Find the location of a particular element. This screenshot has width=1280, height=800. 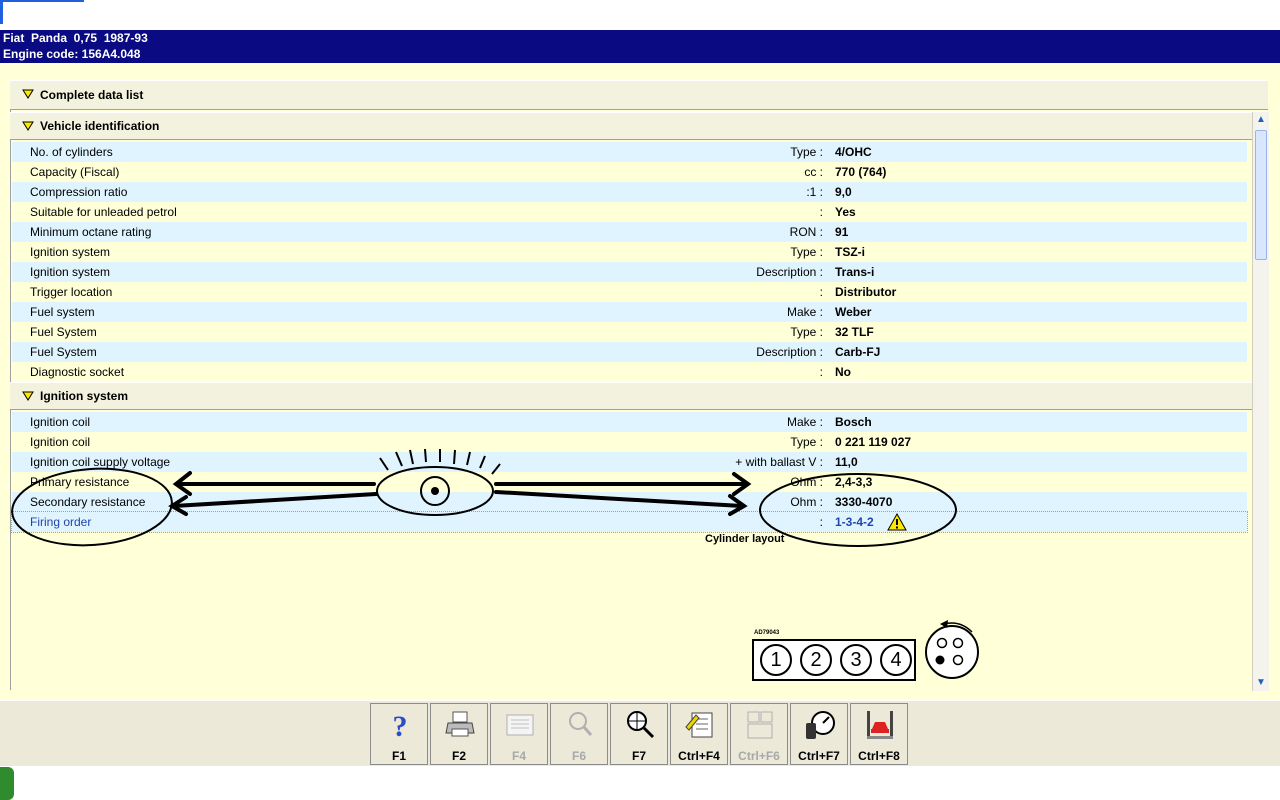

row-value: 770 (764) is located at coordinates (861, 172).